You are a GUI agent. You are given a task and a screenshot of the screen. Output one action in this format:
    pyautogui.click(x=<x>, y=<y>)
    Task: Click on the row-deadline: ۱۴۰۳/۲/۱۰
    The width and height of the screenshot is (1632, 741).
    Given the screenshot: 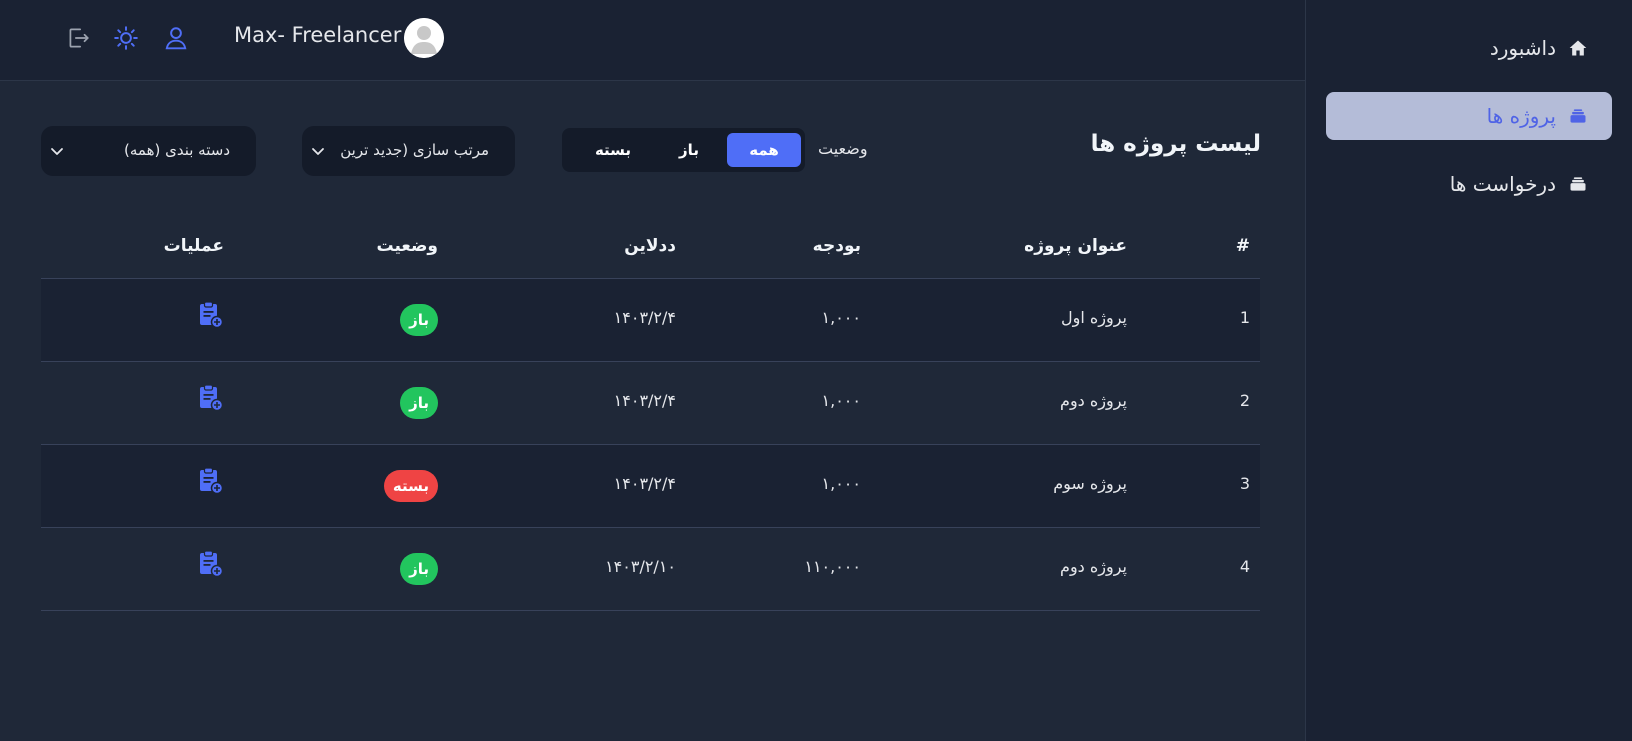 What is the action you would take?
    pyautogui.click(x=640, y=566)
    